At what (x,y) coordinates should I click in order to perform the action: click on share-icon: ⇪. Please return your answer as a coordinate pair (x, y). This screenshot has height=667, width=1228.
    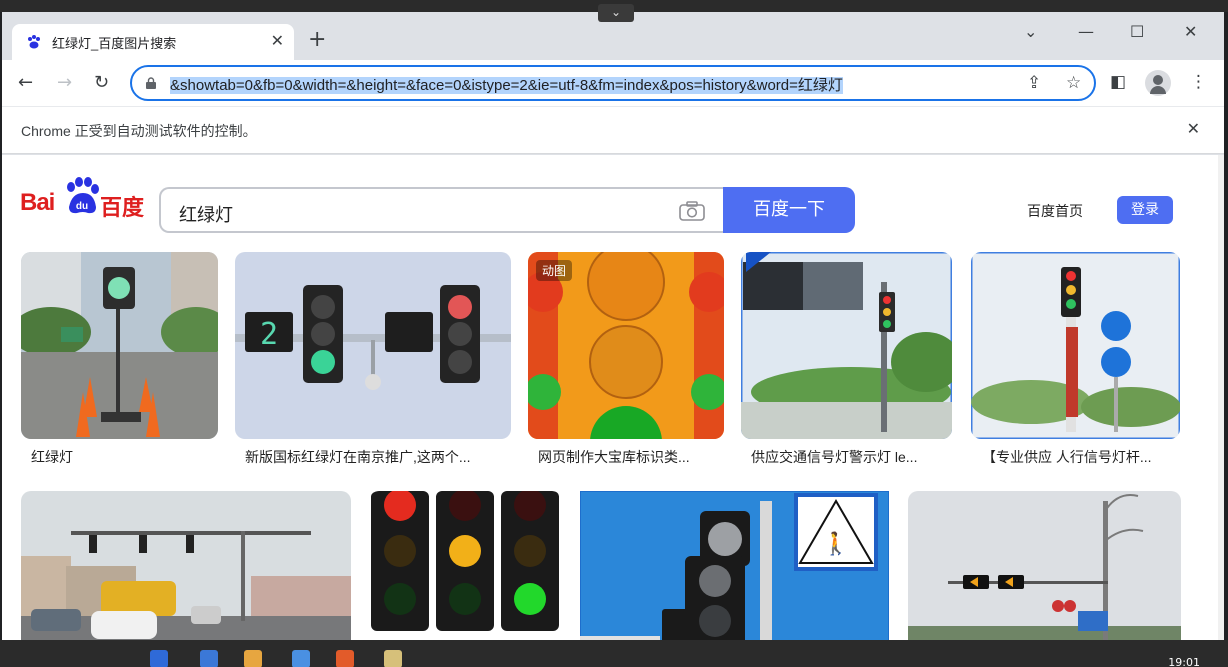
    Looking at the image, I should click on (1034, 83).